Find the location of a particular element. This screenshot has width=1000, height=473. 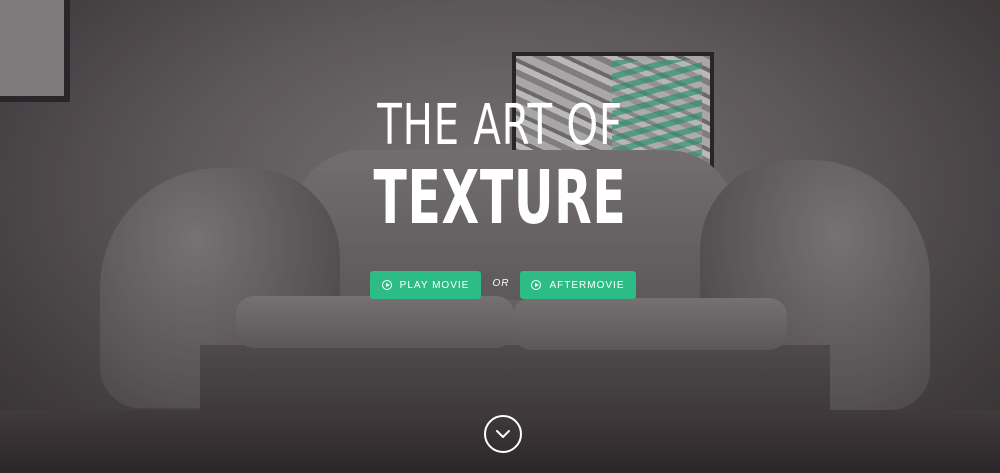

chevron-down-icon is located at coordinates (503, 434).